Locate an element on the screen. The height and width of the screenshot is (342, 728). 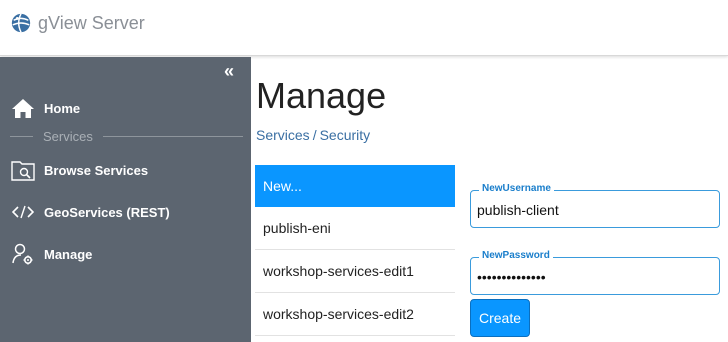
breadcrumb: Services / Security is located at coordinates (313, 135).